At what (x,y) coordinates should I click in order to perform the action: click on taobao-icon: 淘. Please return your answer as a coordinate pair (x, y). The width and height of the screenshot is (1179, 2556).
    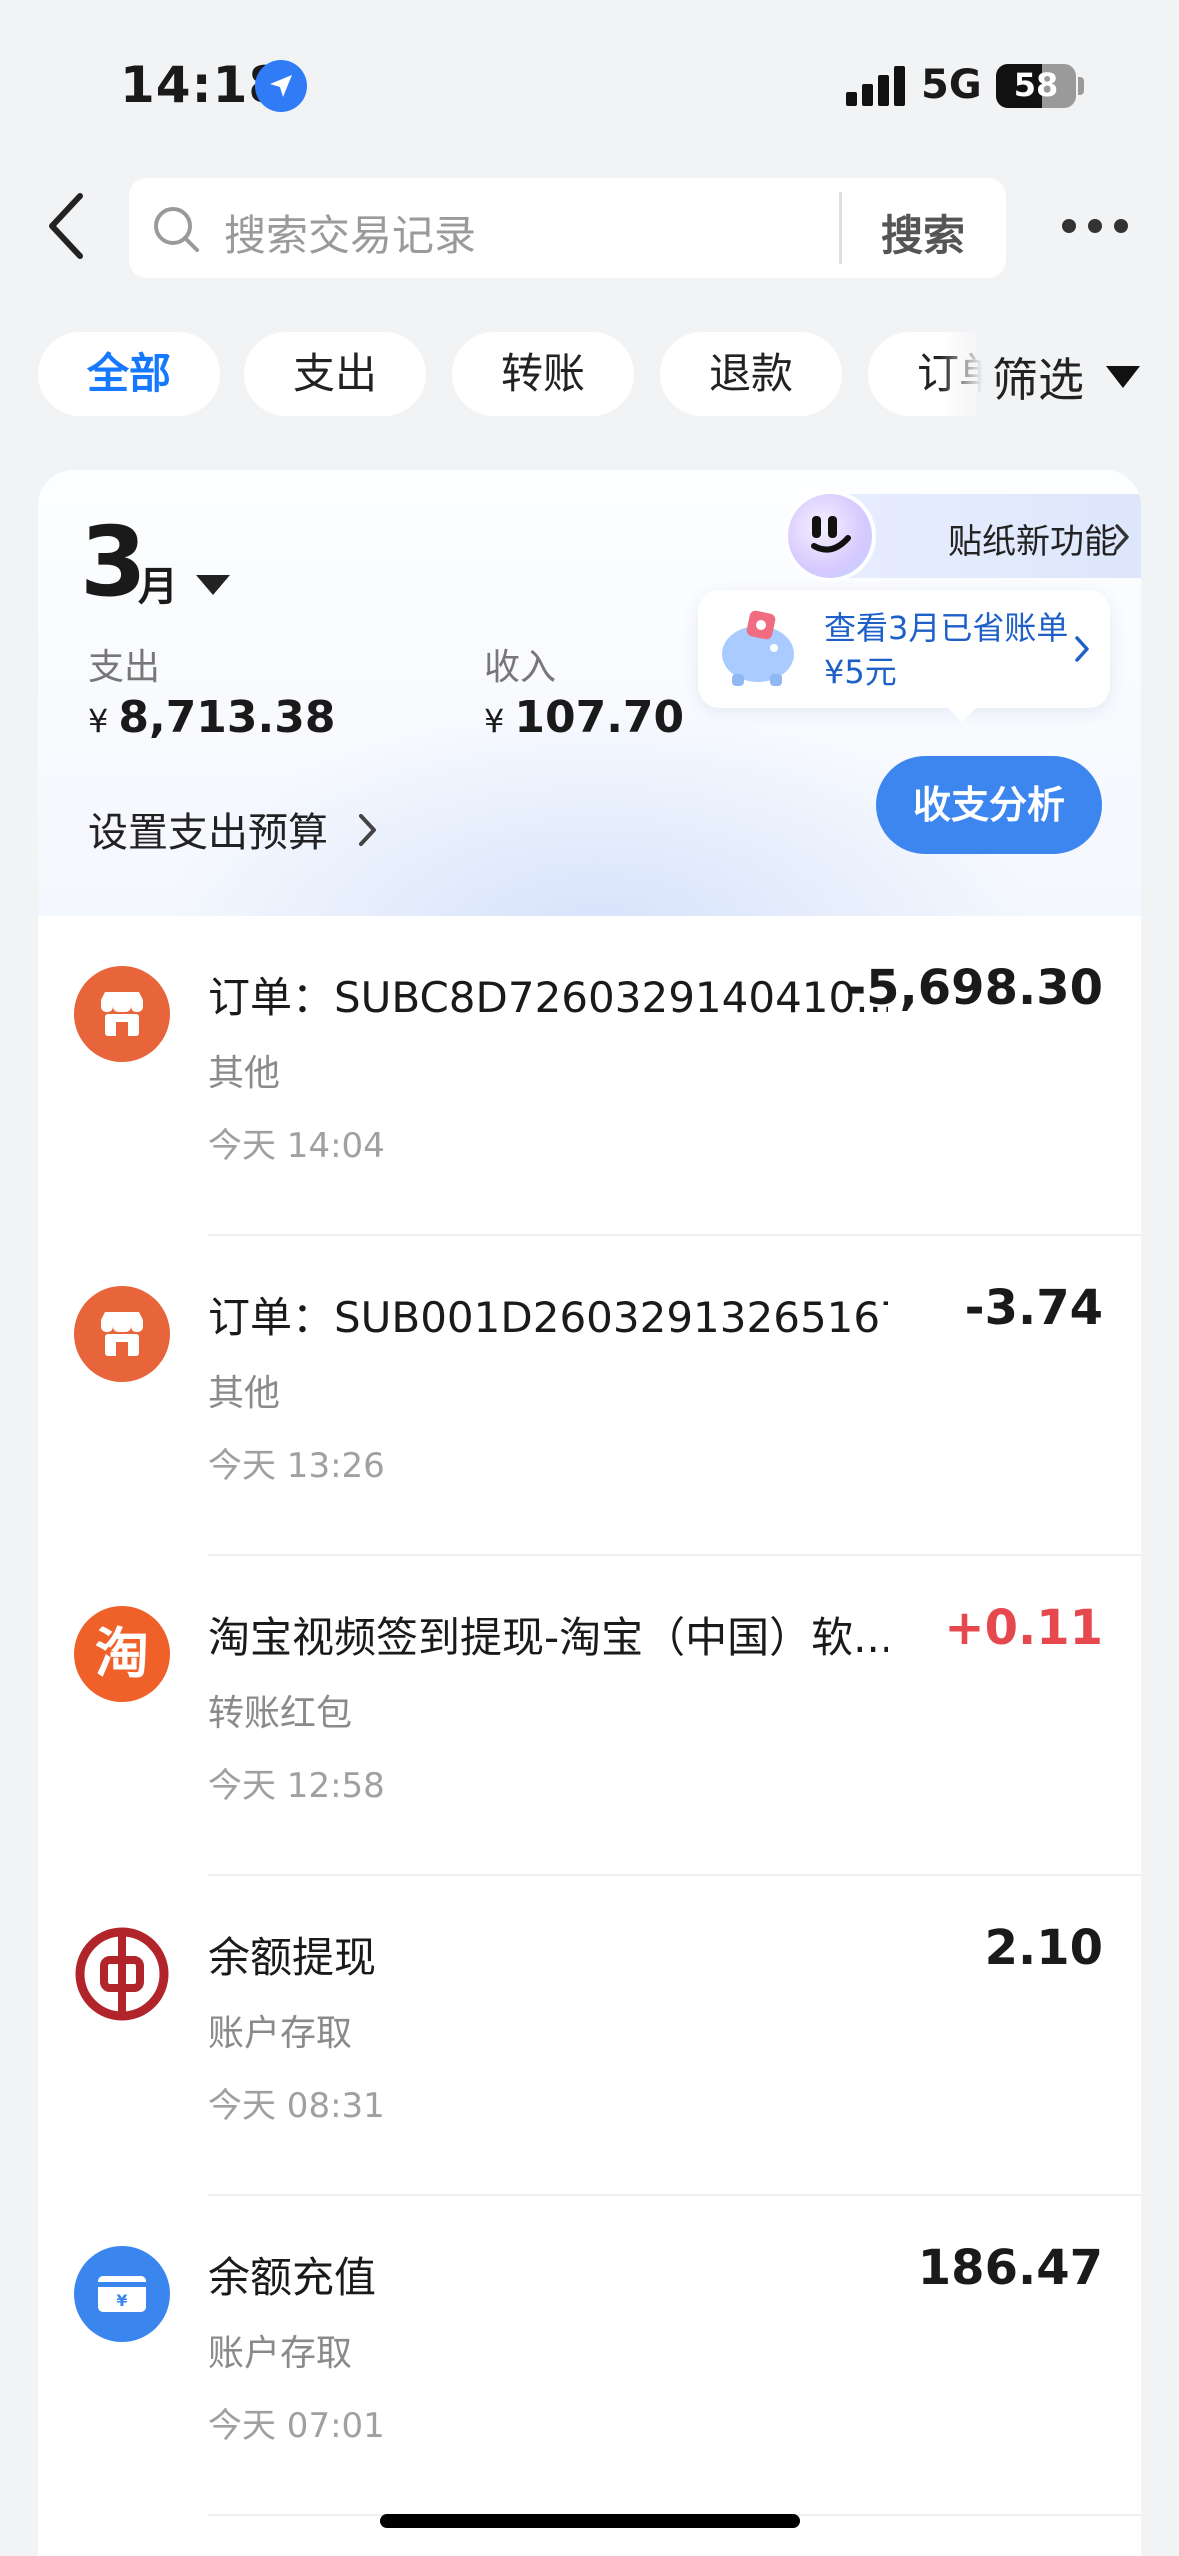
    Looking at the image, I should click on (122, 1654).